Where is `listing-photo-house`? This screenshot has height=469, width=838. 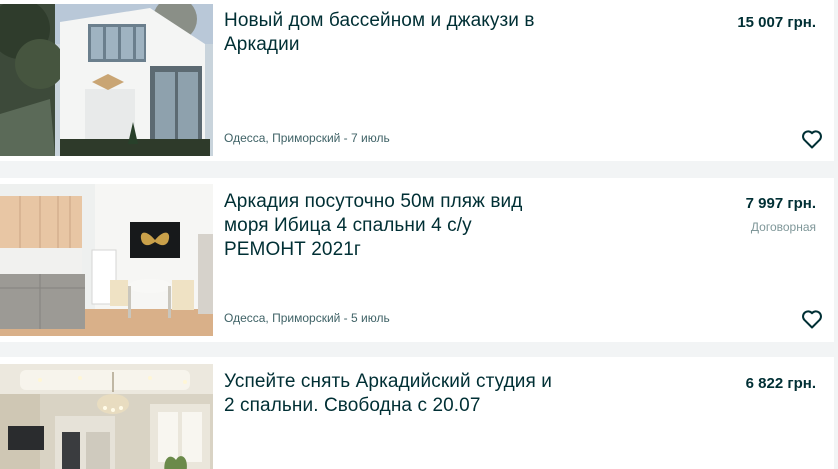
listing-photo-house is located at coordinates (106, 80).